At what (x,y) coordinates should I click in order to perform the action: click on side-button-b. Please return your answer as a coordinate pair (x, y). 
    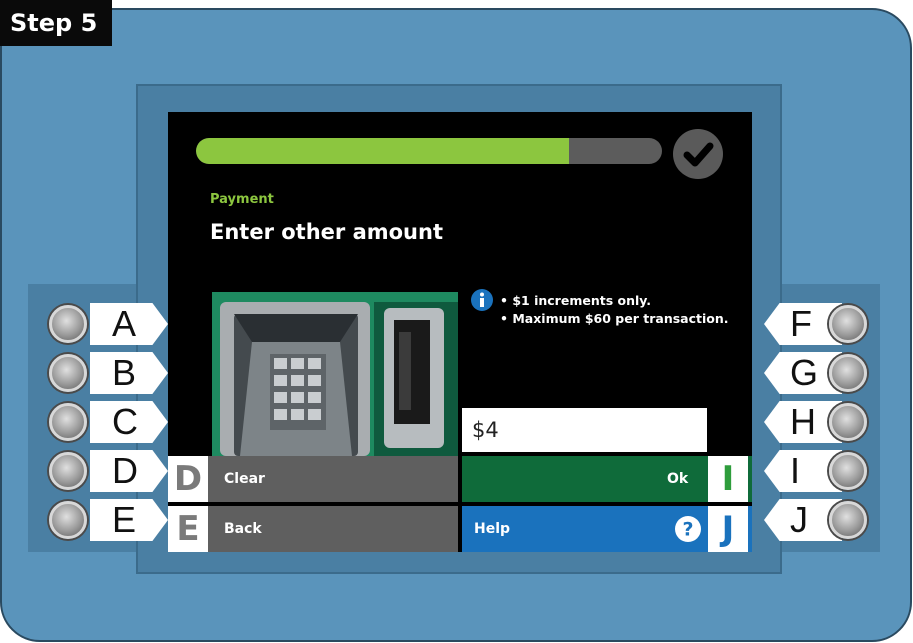
    Looking at the image, I should click on (68, 373).